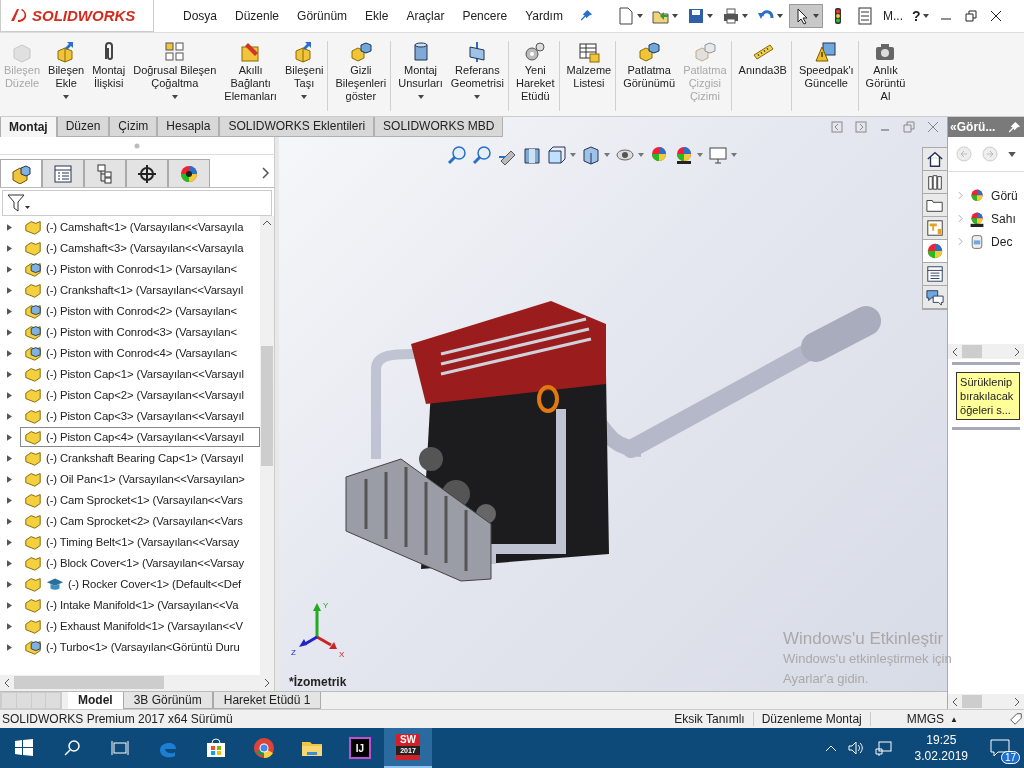 The width and height of the screenshot is (1024, 768). I want to click on tree-item: (-) Intake Manifold<1> (Varsayılan<<Va, so click(130, 605).